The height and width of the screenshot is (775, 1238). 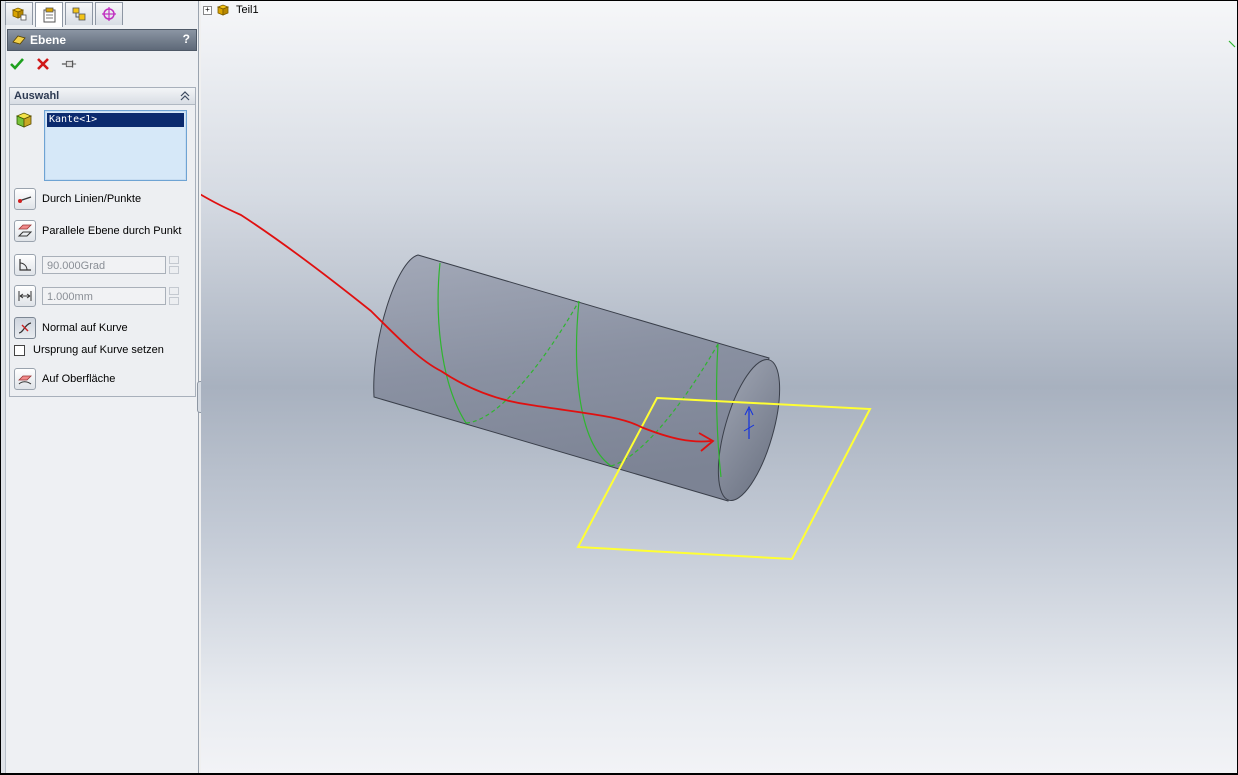 I want to click on configuration-manager-icon, so click(x=79, y=14).